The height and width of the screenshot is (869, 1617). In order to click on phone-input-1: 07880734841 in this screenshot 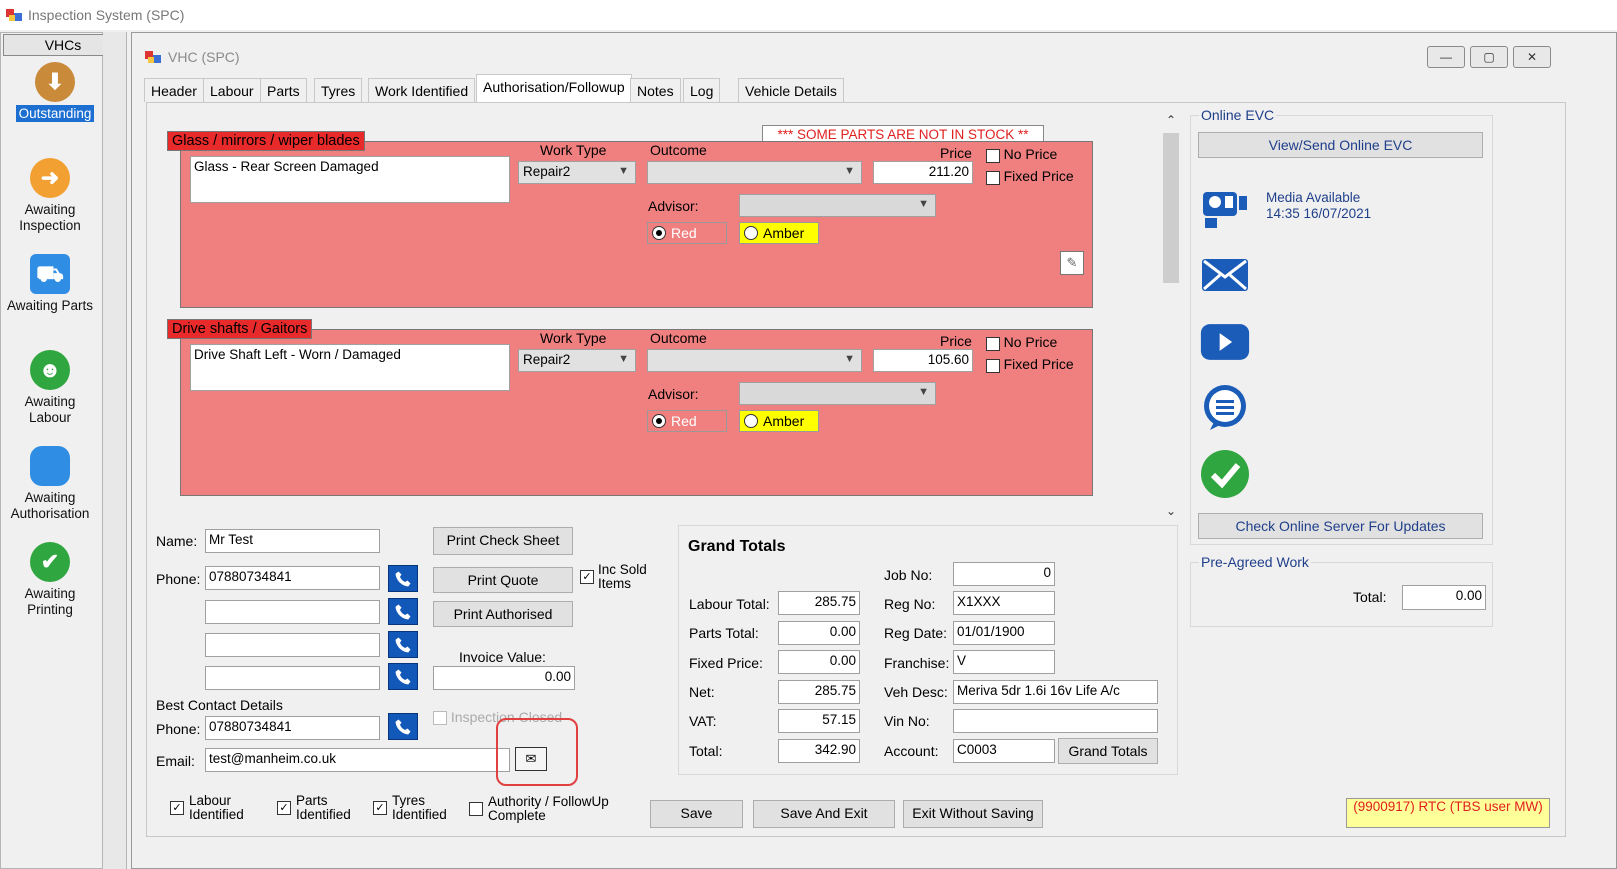, I will do `click(292, 578)`.